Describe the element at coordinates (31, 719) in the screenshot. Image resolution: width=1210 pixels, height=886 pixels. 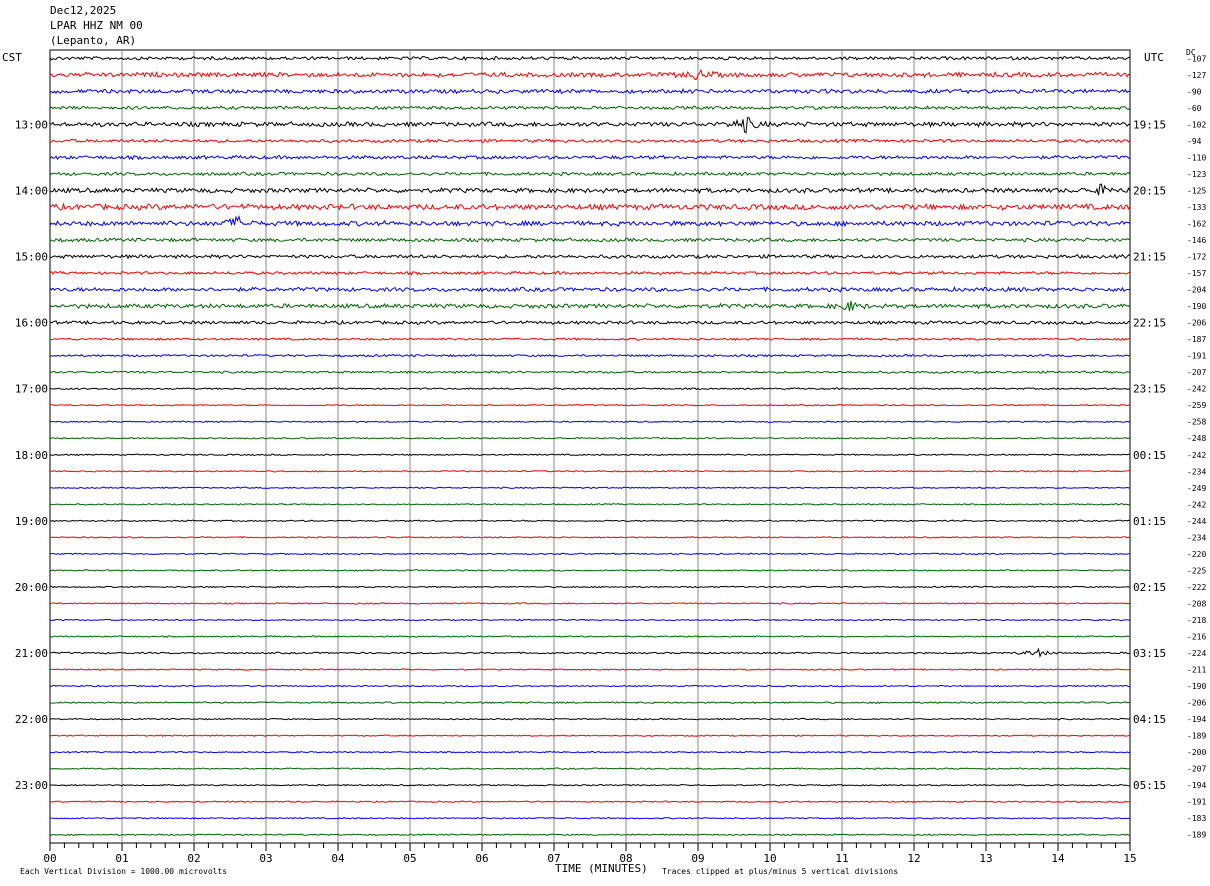
I see `cst-hour-label: 22:00` at that location.